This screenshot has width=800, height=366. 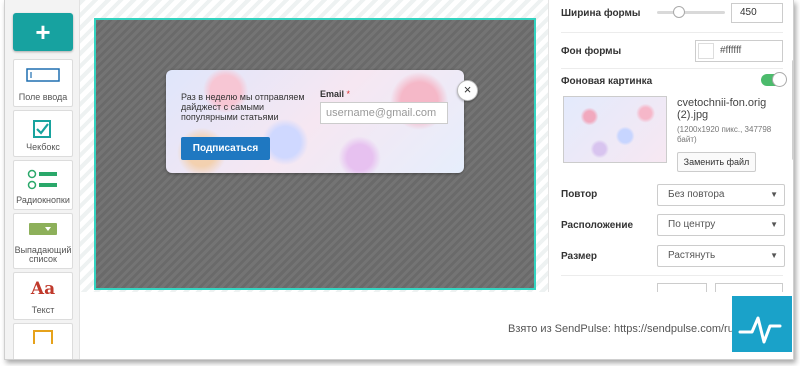 What do you see at coordinates (348, 94) in the screenshot?
I see `required-mark: *` at bounding box center [348, 94].